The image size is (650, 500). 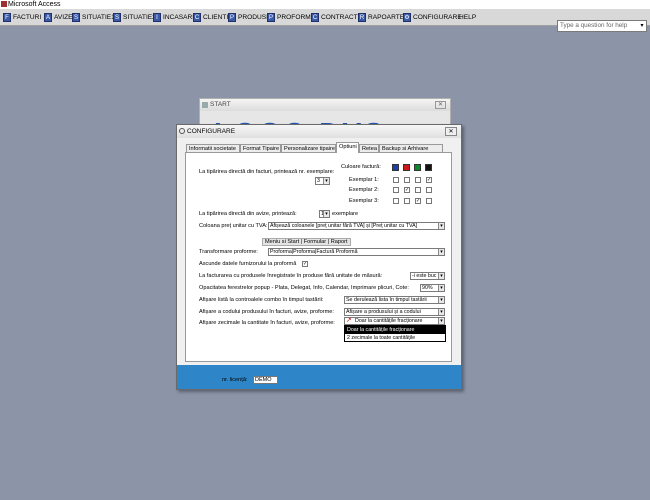 What do you see at coordinates (361, 167) in the screenshot?
I see `invoice-color-label: Culoare factură:` at bounding box center [361, 167].